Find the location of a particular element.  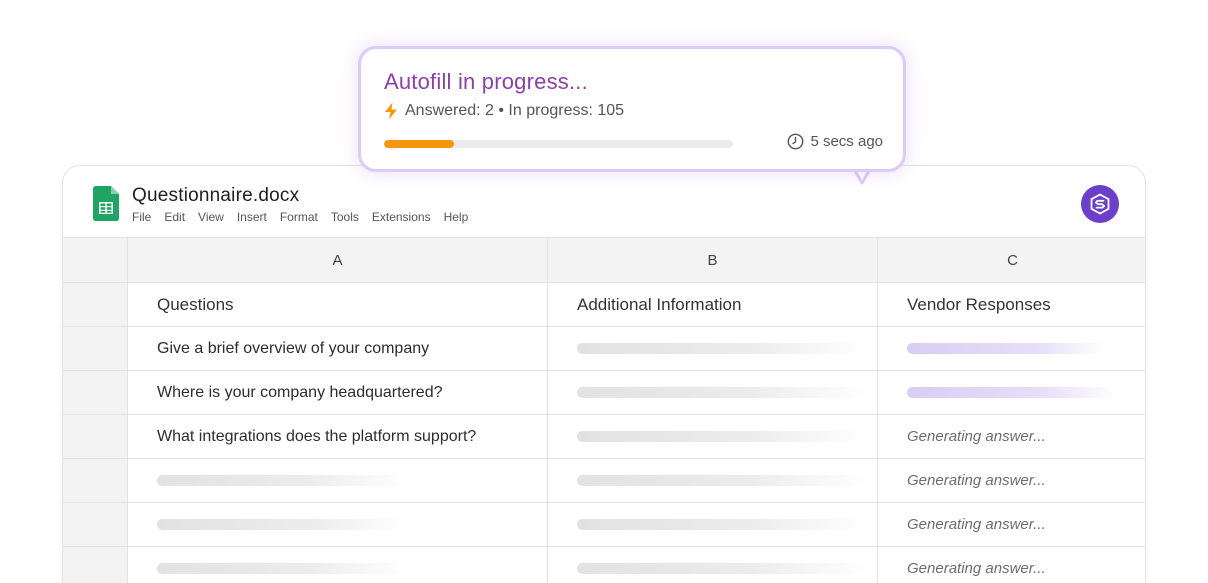

autofill-progress-bar is located at coordinates (558, 144).